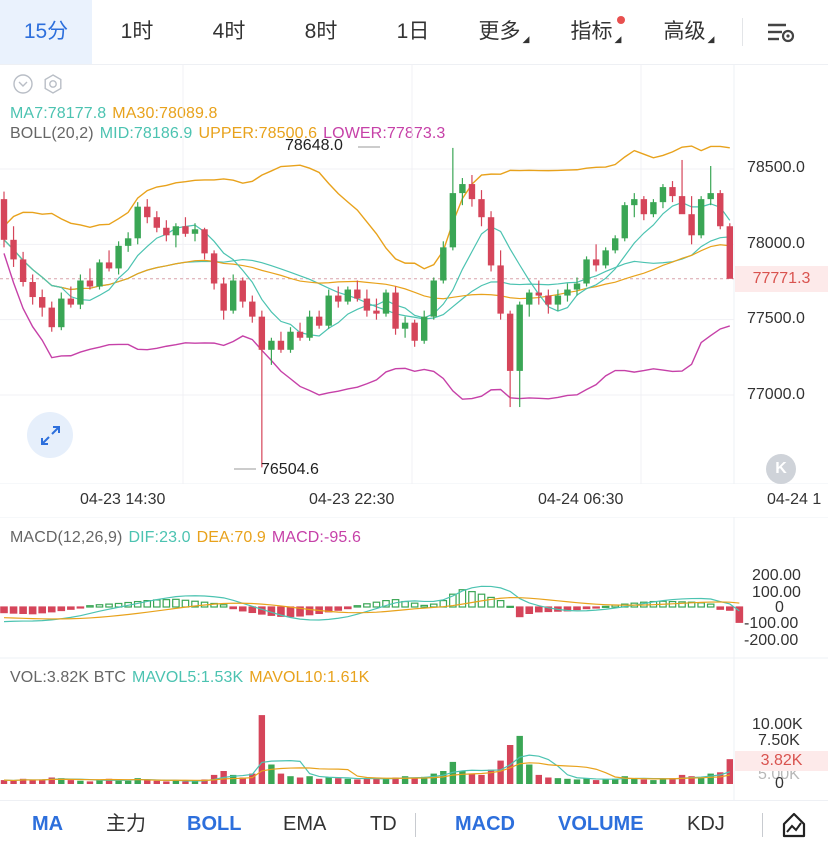  Describe the element at coordinates (601, 824) in the screenshot. I see `indicator-volume: VOLUME` at that location.